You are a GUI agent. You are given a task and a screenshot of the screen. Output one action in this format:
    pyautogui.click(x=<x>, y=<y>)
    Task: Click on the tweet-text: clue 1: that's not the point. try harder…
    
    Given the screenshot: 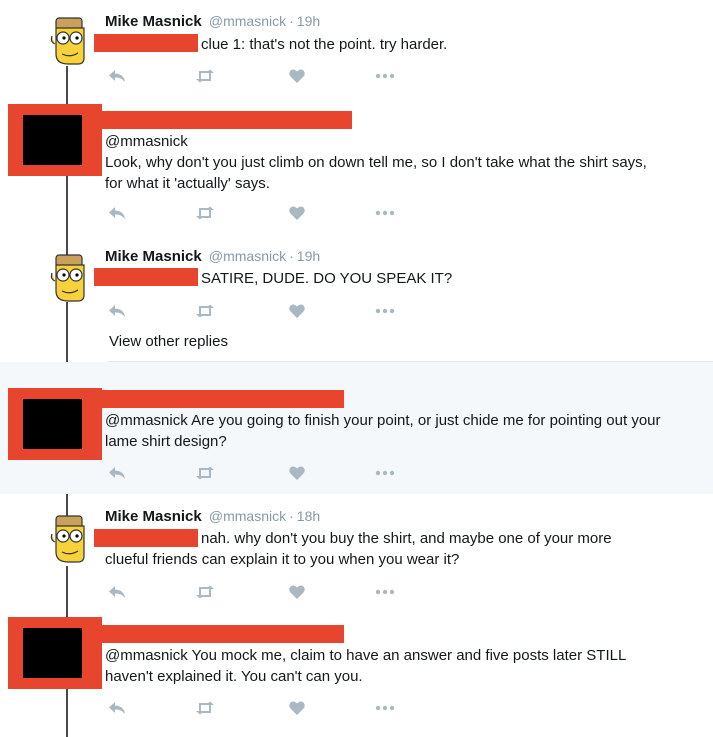 What is the action you would take?
    pyautogui.click(x=324, y=44)
    